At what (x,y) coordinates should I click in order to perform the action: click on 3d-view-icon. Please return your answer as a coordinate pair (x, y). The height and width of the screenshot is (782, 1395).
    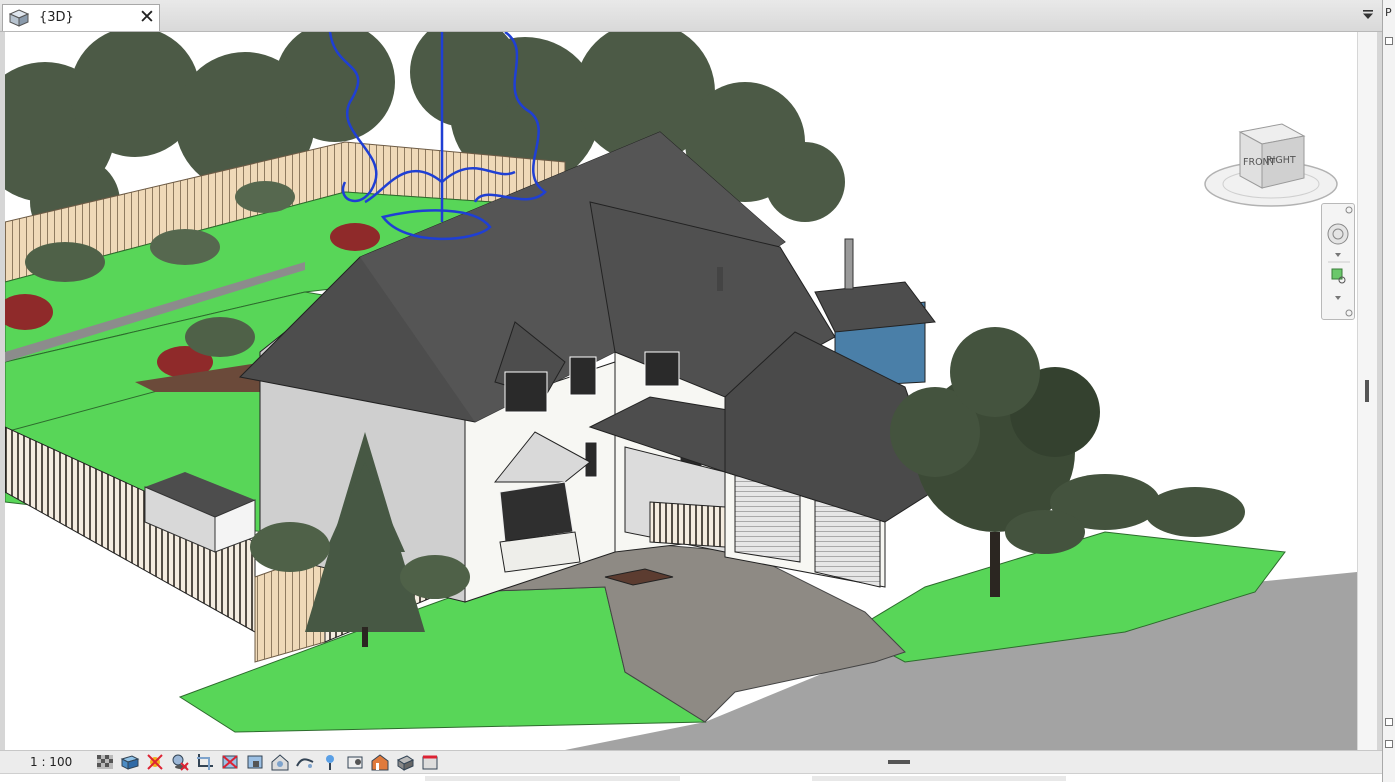
    Looking at the image, I should click on (19, 18).